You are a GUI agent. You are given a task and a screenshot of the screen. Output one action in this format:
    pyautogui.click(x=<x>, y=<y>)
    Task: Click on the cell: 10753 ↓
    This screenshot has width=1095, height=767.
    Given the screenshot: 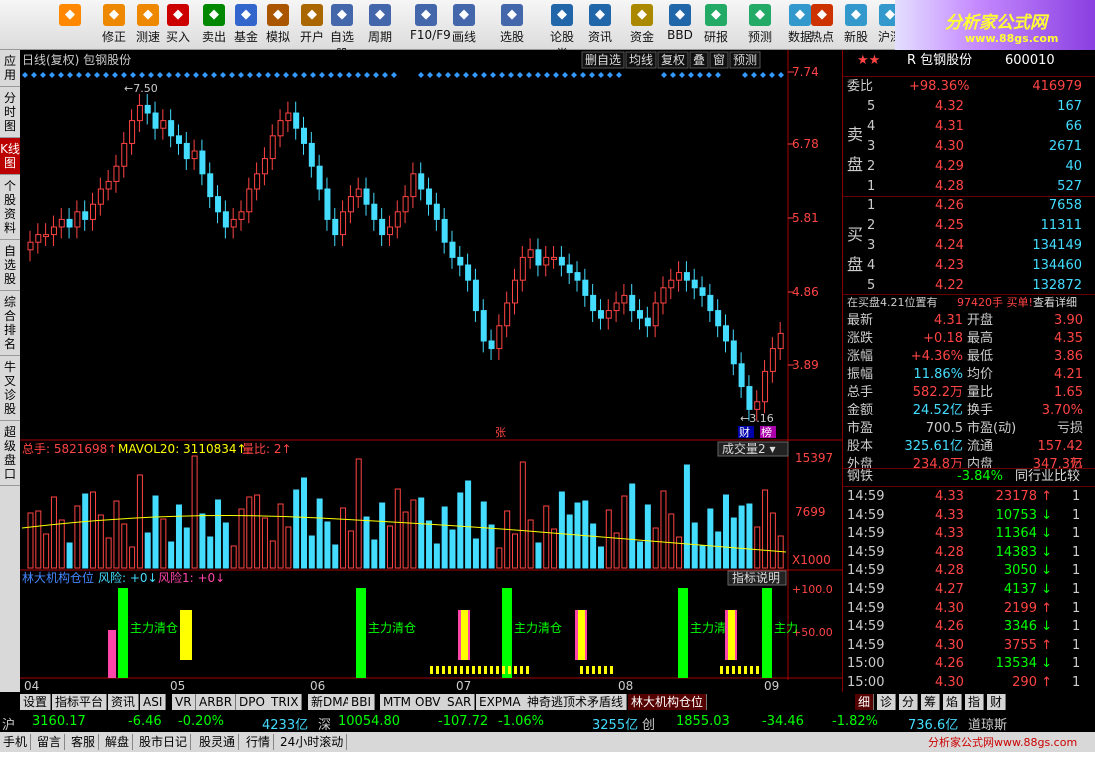 What is the action you would take?
    pyautogui.click(x=1023, y=515)
    